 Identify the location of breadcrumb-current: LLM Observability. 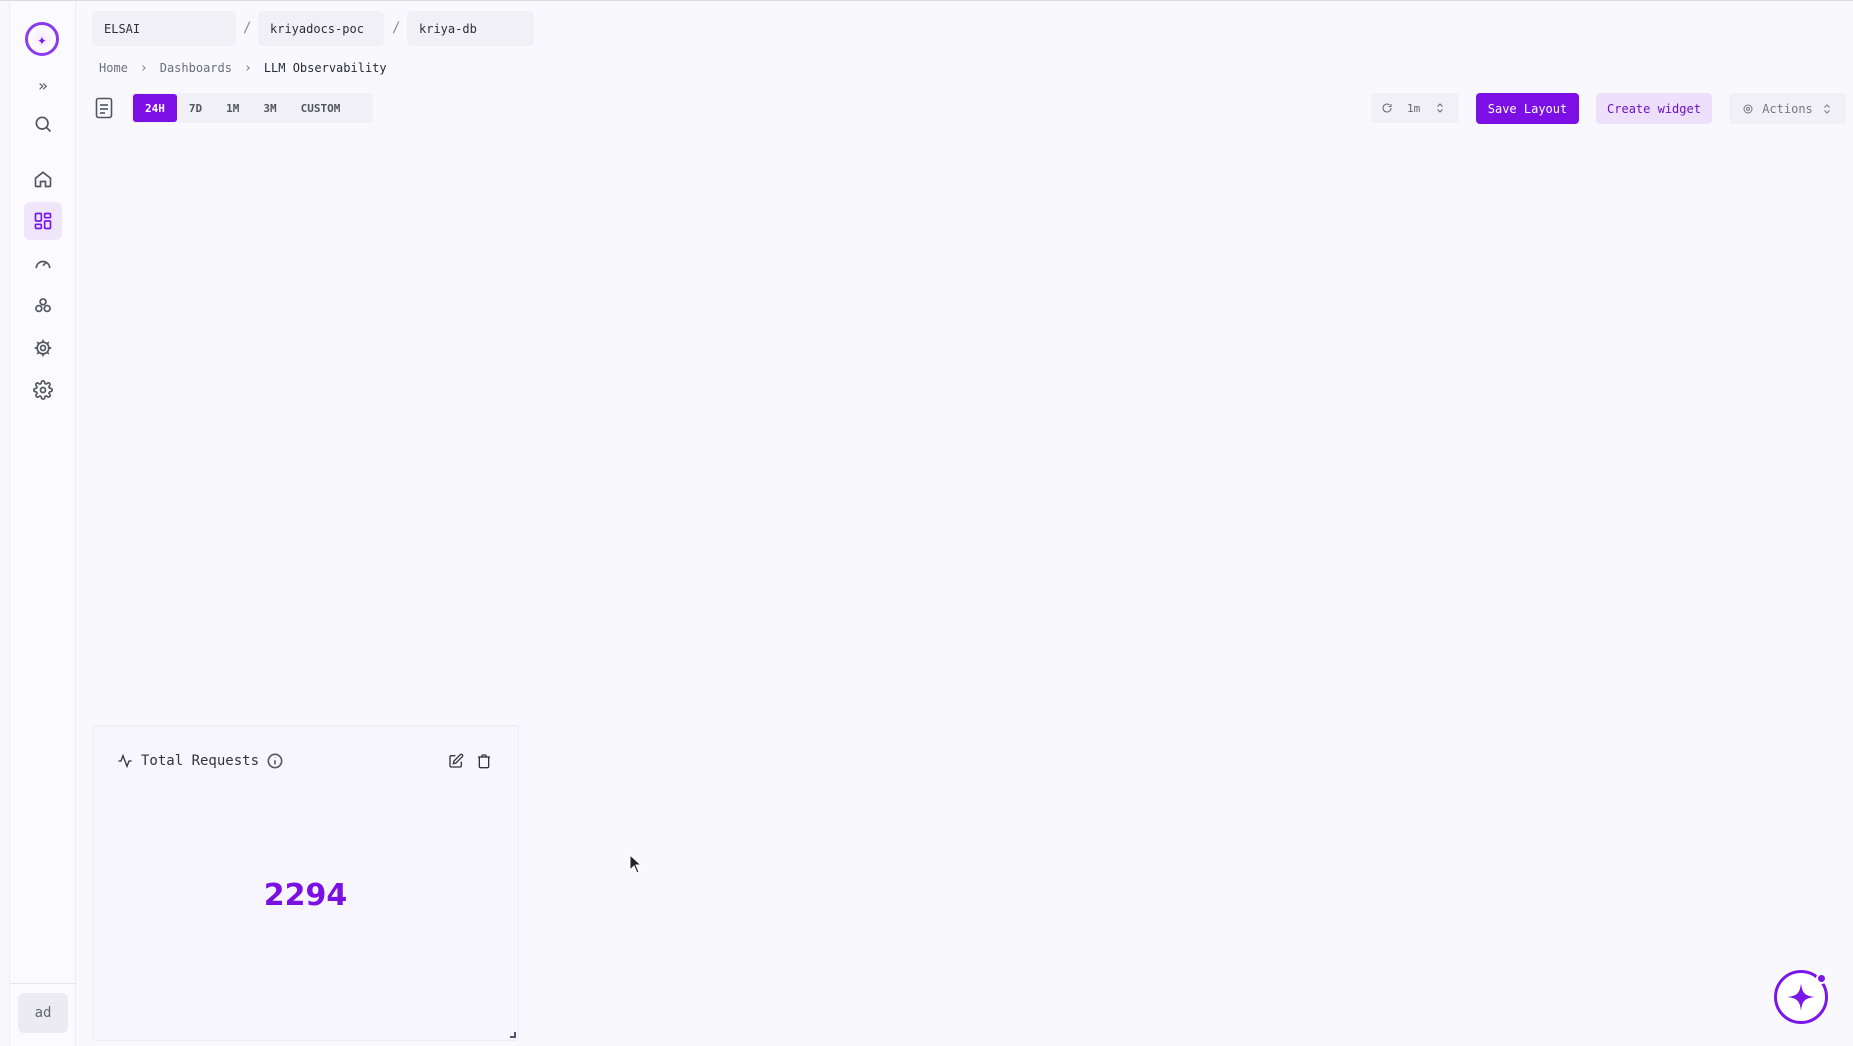
(325, 68).